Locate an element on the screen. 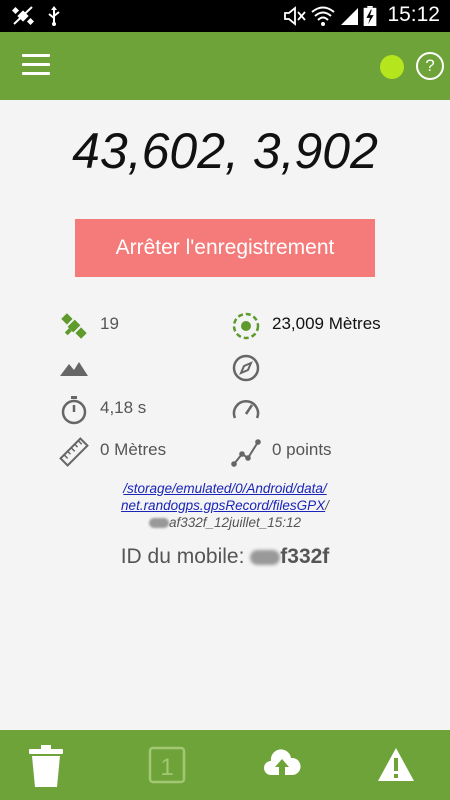 This screenshot has width=450, height=800. track-points-icon is located at coordinates (246, 453).